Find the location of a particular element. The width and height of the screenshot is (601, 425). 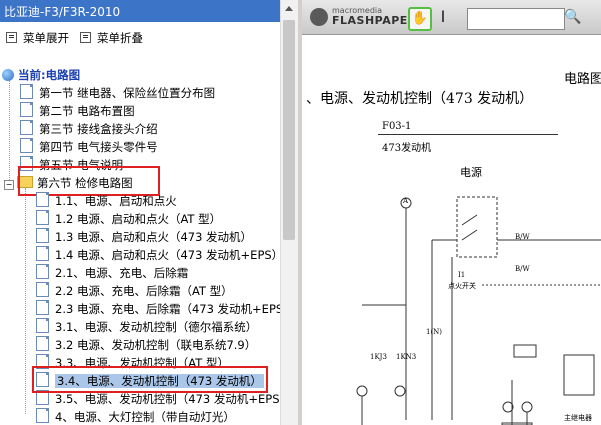

tree-subitem: 1.2 电源、启动和点火（AT 型） is located at coordinates (128, 219).